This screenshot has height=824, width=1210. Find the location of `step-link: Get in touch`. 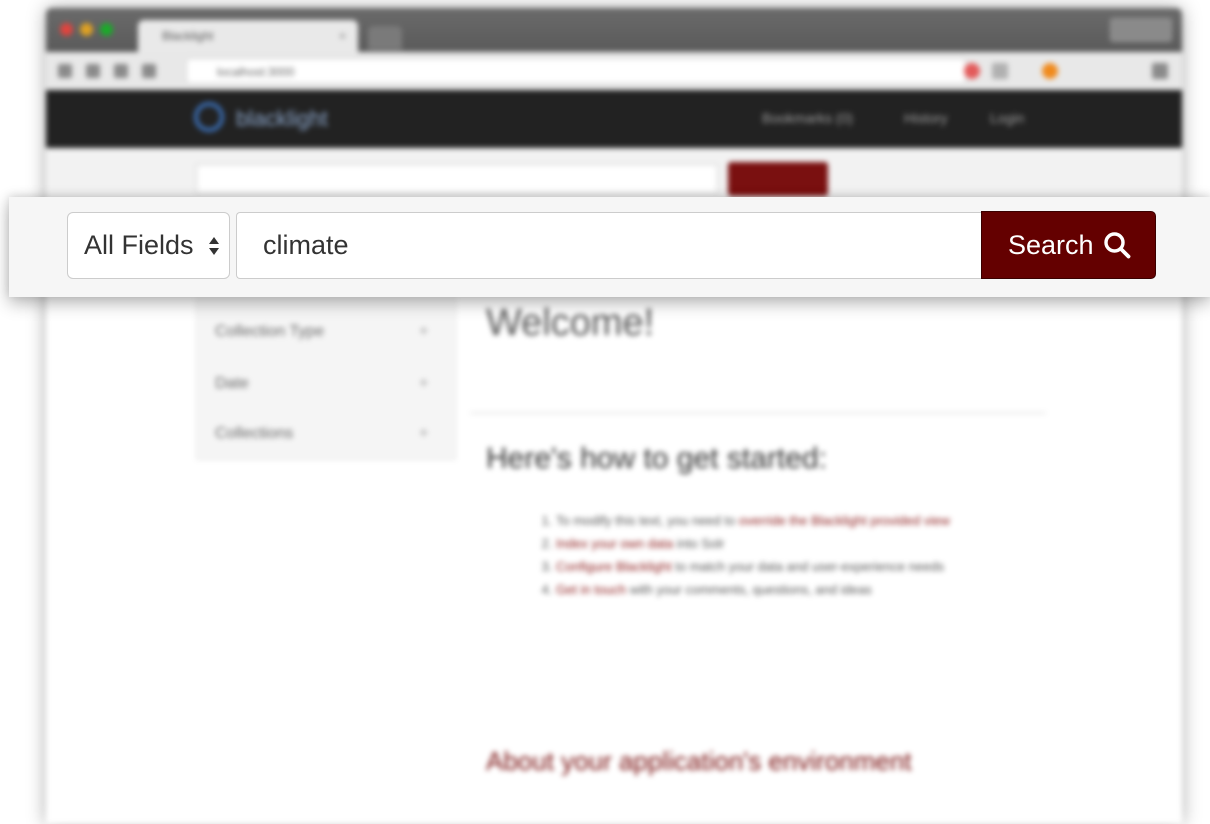

step-link: Get in touch is located at coordinates (591, 589).